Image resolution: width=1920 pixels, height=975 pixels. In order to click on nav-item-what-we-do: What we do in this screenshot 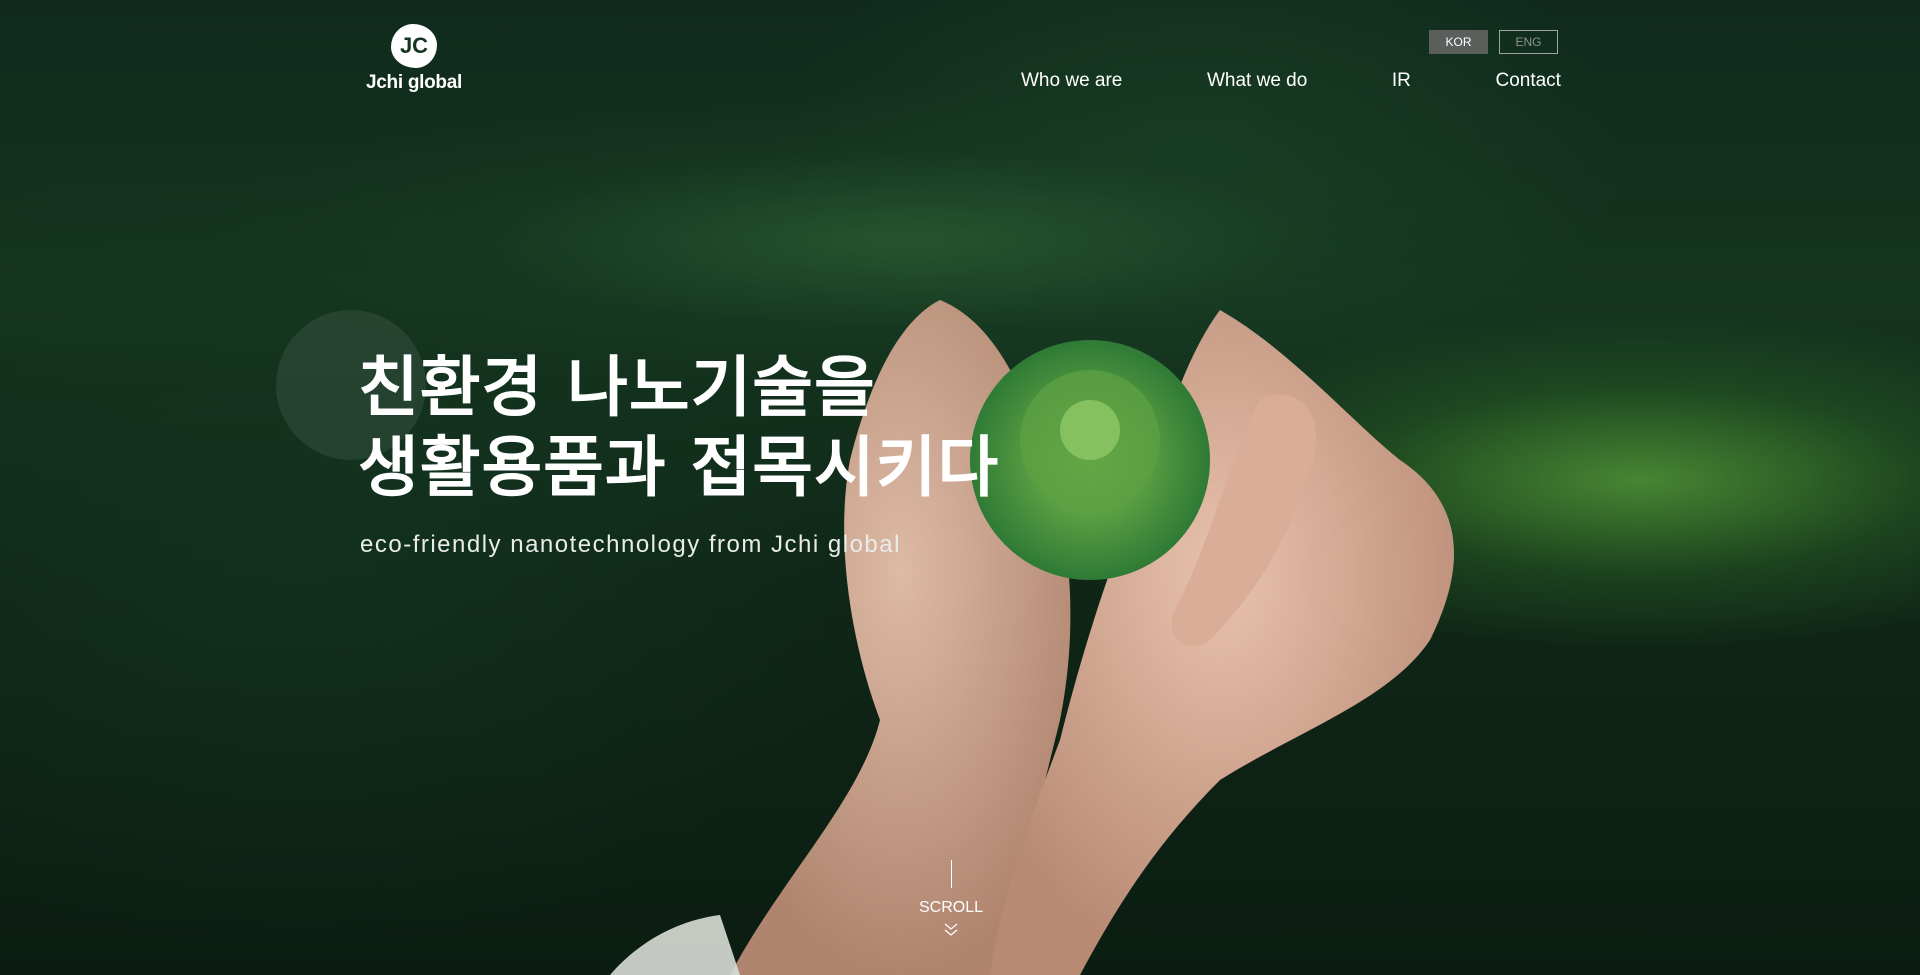, I will do `click(1257, 81)`.